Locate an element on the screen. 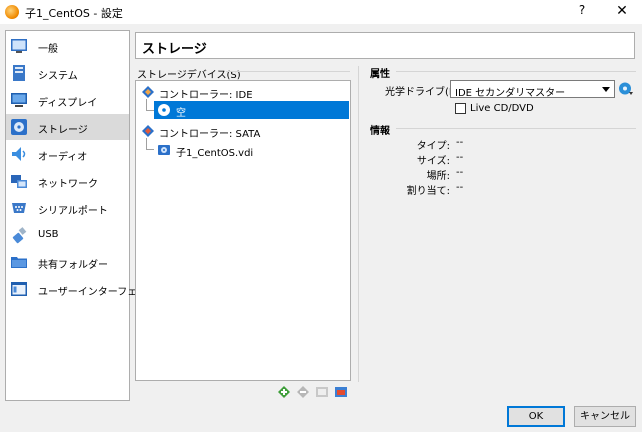 The height and width of the screenshot is (432, 642). remove-attachment-icon is located at coordinates (341, 392).